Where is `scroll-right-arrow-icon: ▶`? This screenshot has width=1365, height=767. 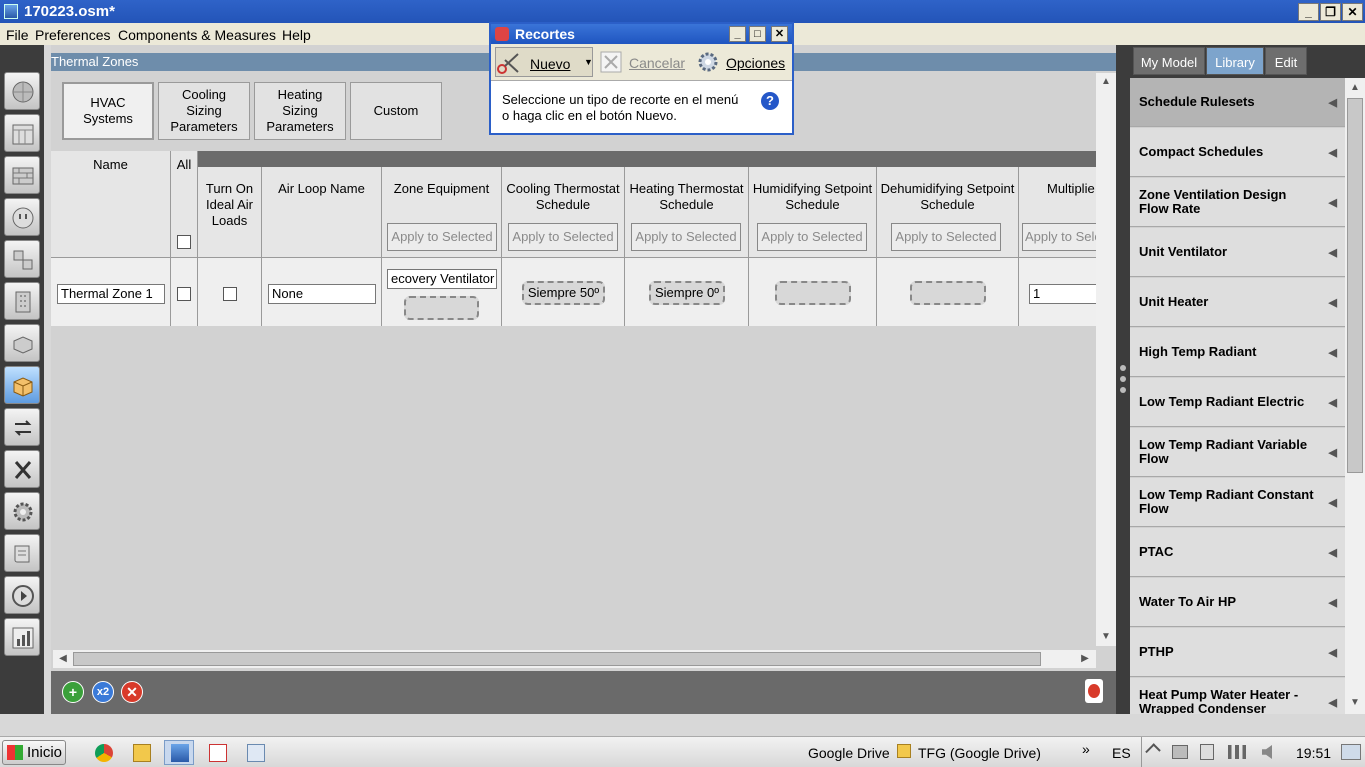
scroll-right-arrow-icon: ▶ is located at coordinates (1085, 659).